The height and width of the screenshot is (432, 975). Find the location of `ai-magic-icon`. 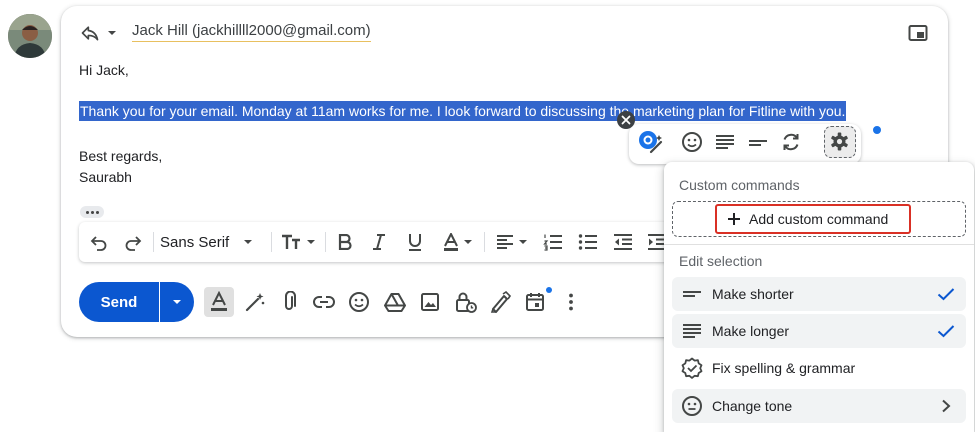

ai-magic-icon is located at coordinates (651, 142).